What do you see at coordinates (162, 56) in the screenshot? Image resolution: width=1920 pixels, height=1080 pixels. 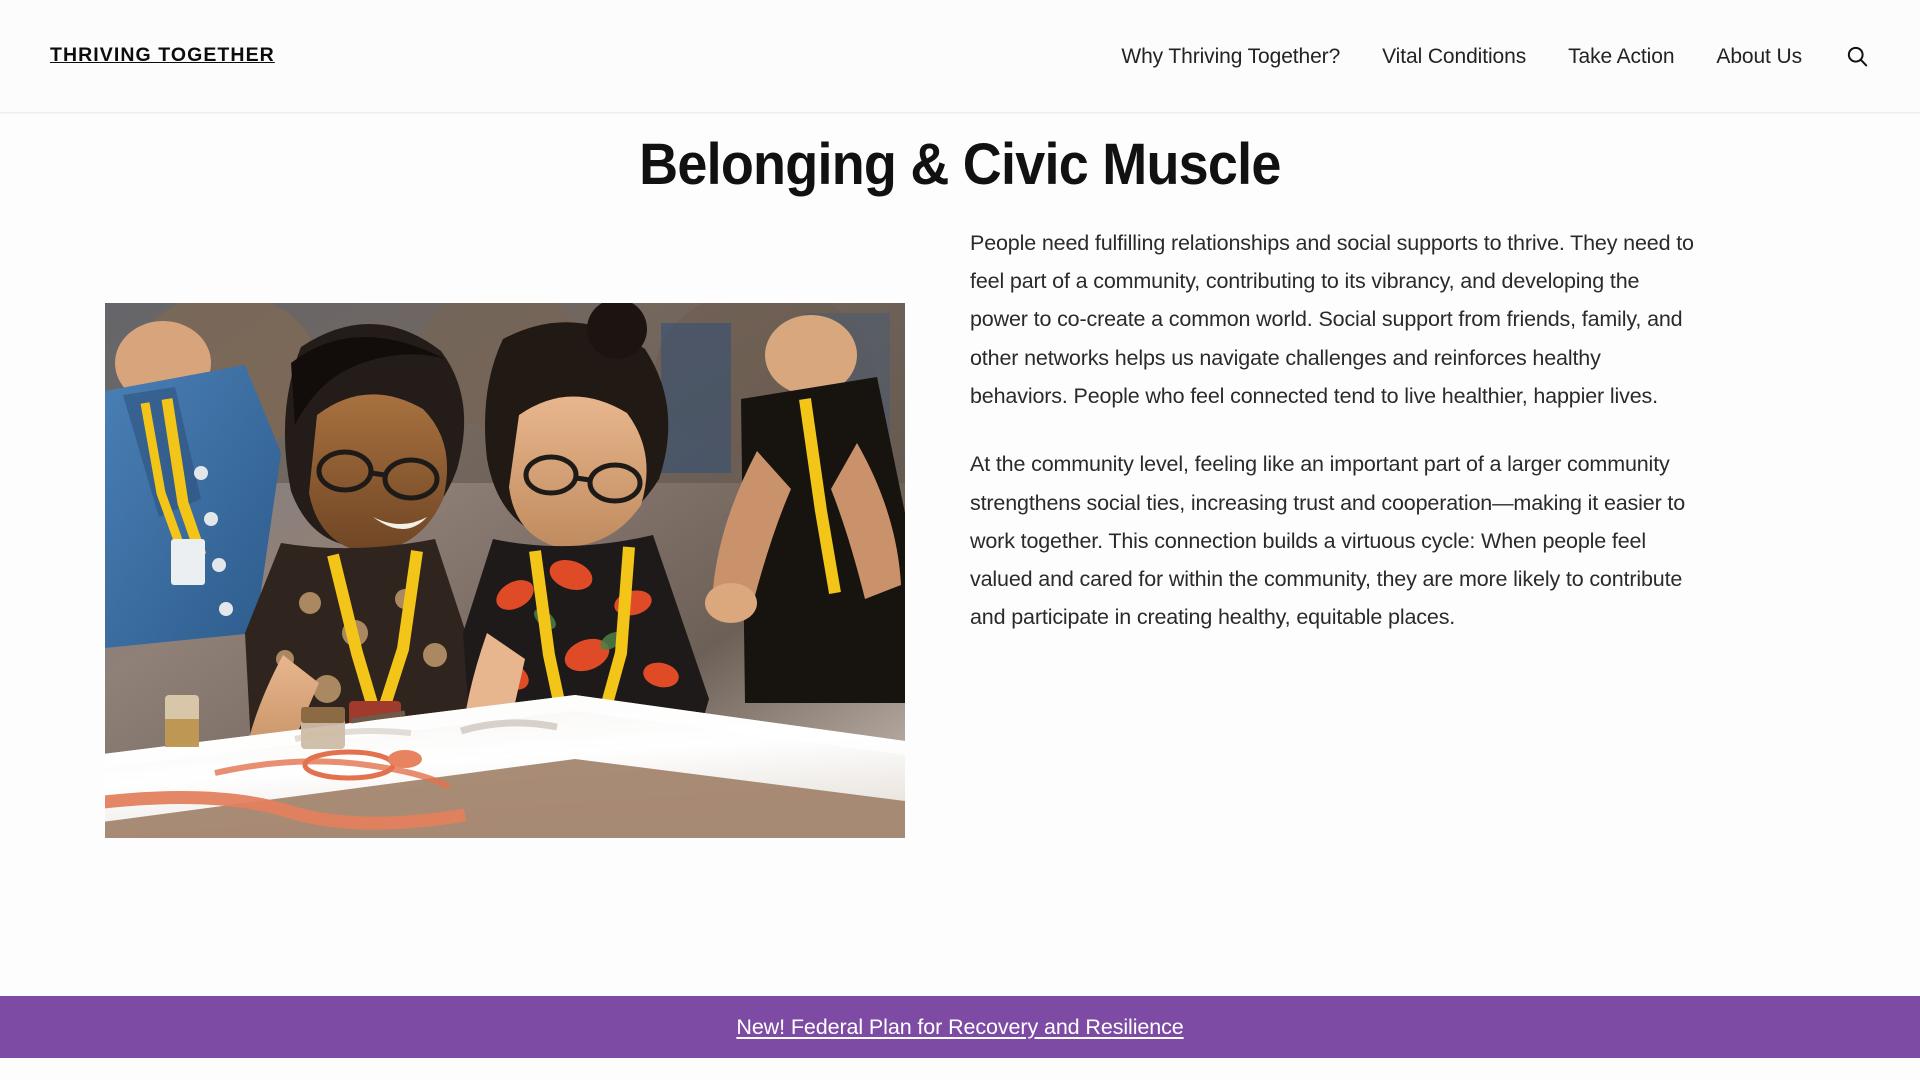 I see `site-logo: THRIVING TOGETHER` at bounding box center [162, 56].